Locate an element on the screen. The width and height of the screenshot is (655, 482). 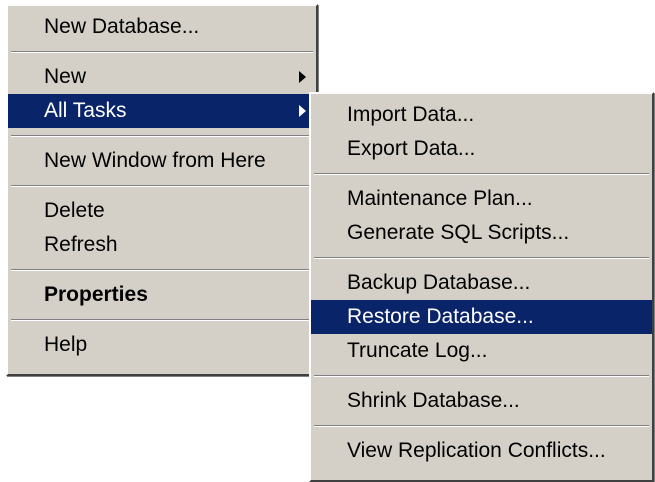
menu-item-new: New is located at coordinates (162, 77).